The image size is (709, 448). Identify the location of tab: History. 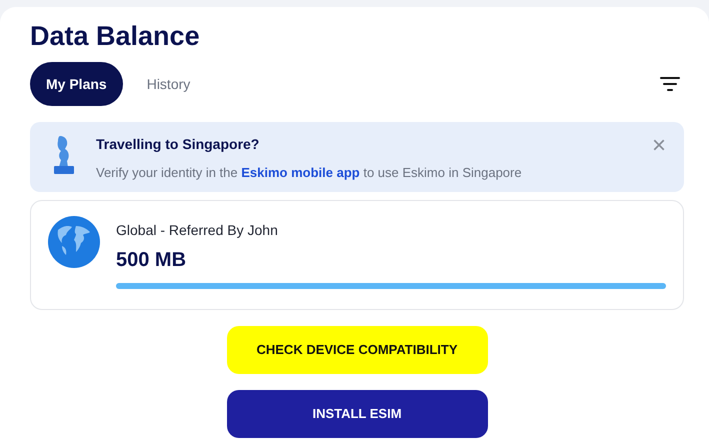
(168, 84).